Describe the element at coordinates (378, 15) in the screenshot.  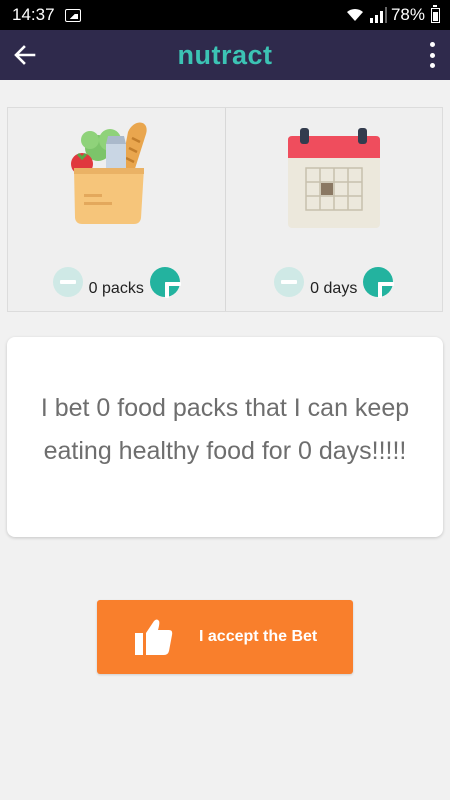
I see `signal-icon` at that location.